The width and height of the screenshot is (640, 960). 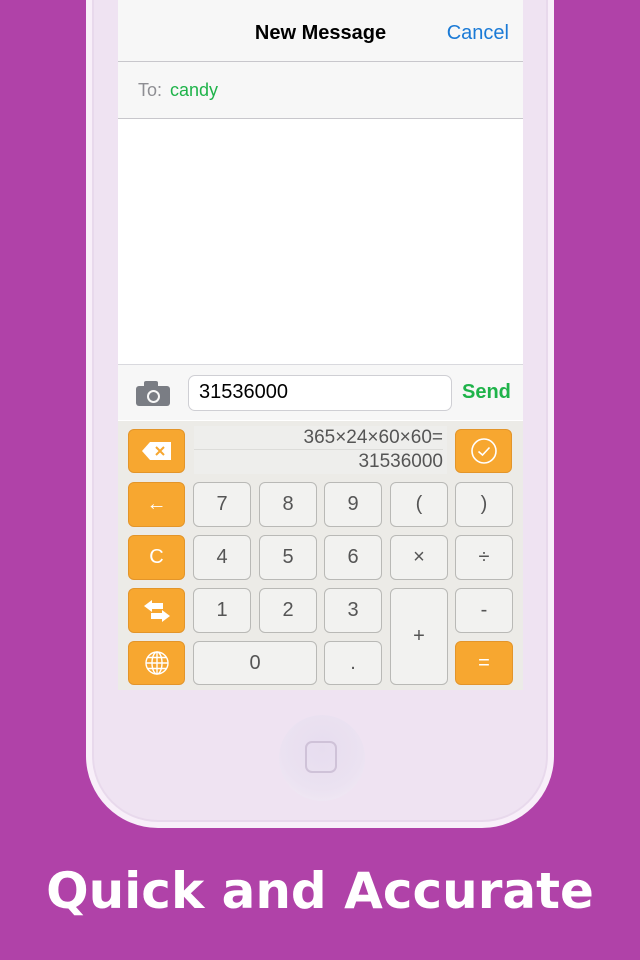 I want to click on key-minus: -, so click(x=484, y=610).